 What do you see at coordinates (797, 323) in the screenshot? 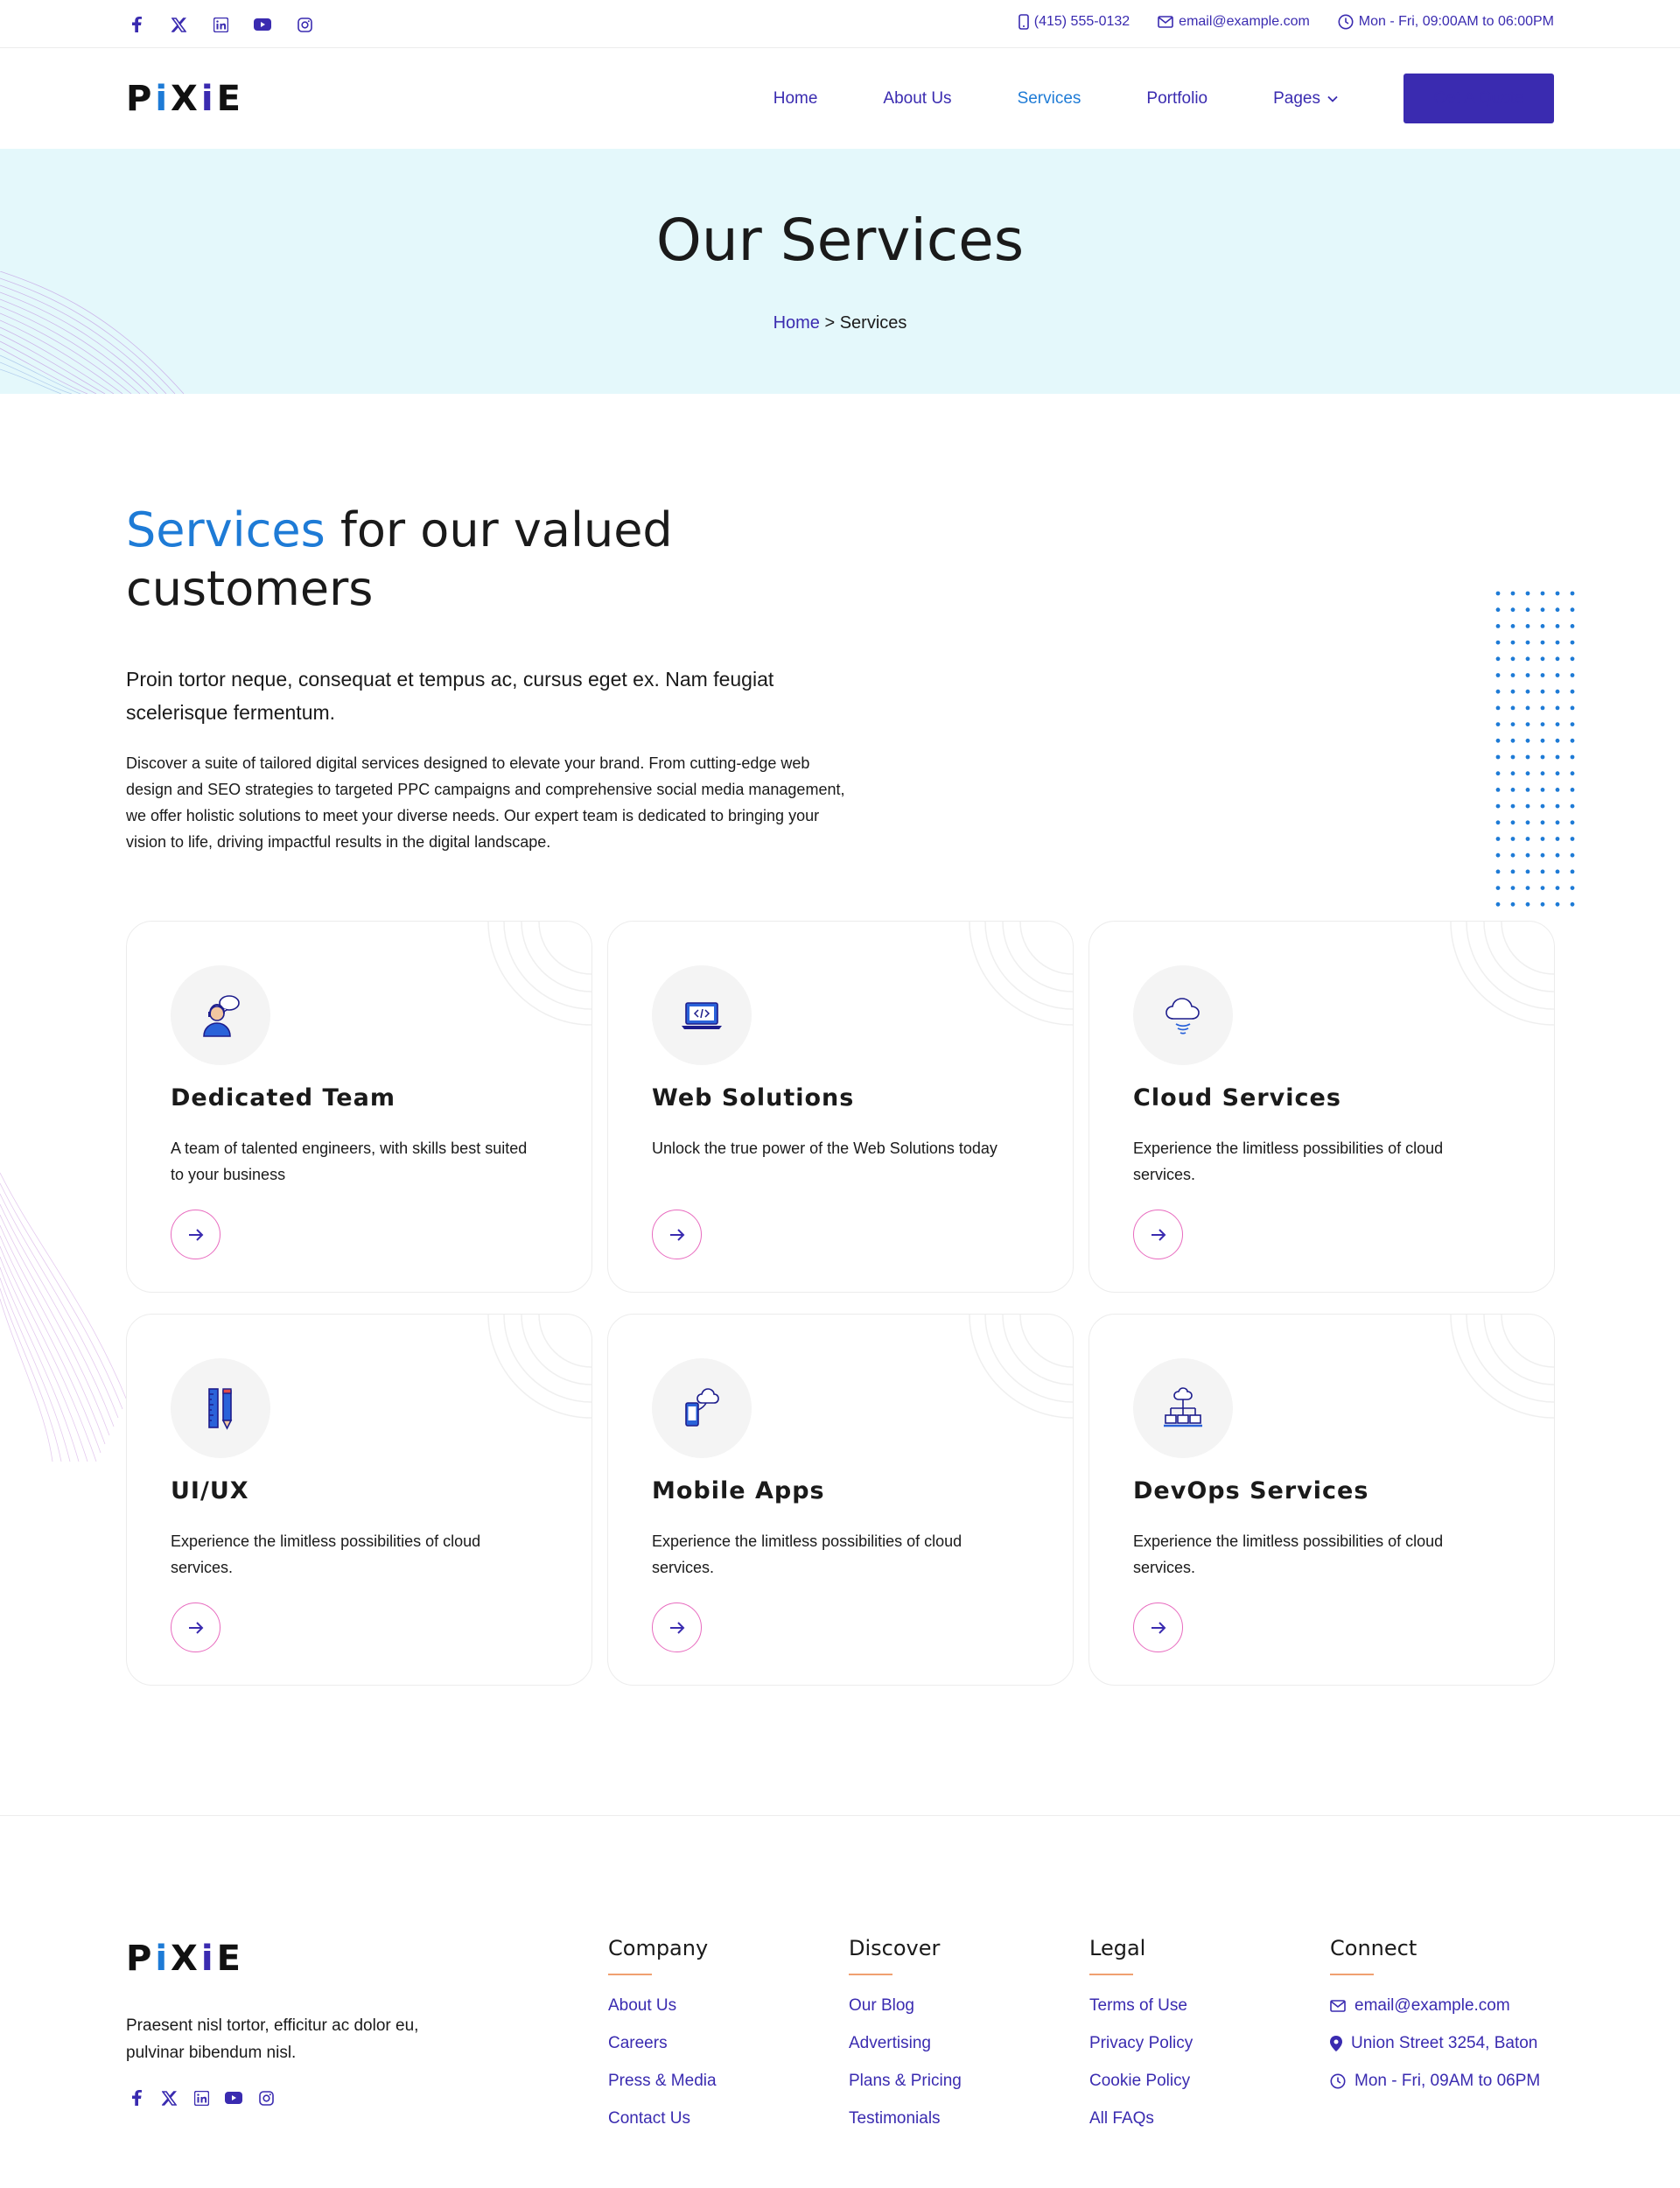
I see `breadcrumb-home: Home` at bounding box center [797, 323].